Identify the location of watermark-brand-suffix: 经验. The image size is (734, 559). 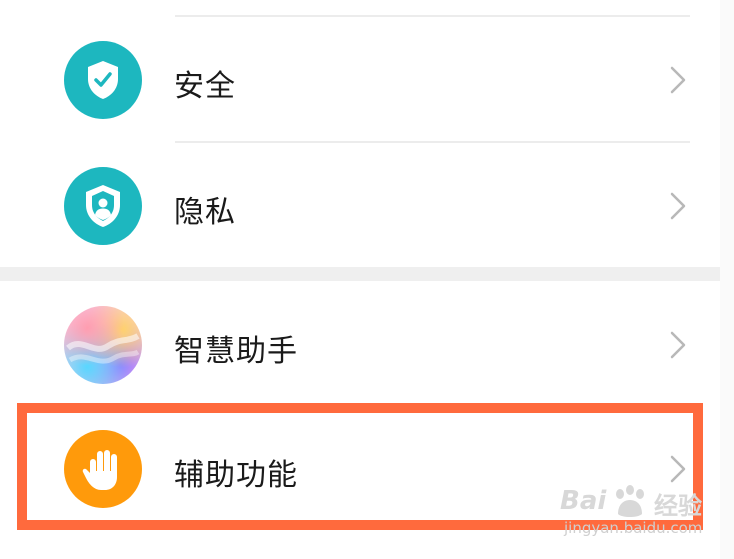
(678, 506).